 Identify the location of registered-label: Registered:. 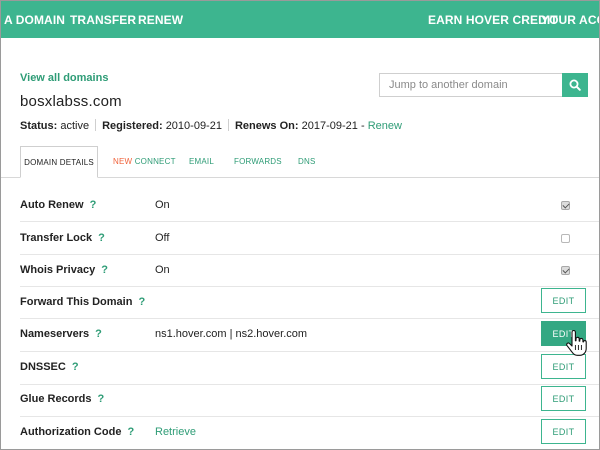
(132, 126).